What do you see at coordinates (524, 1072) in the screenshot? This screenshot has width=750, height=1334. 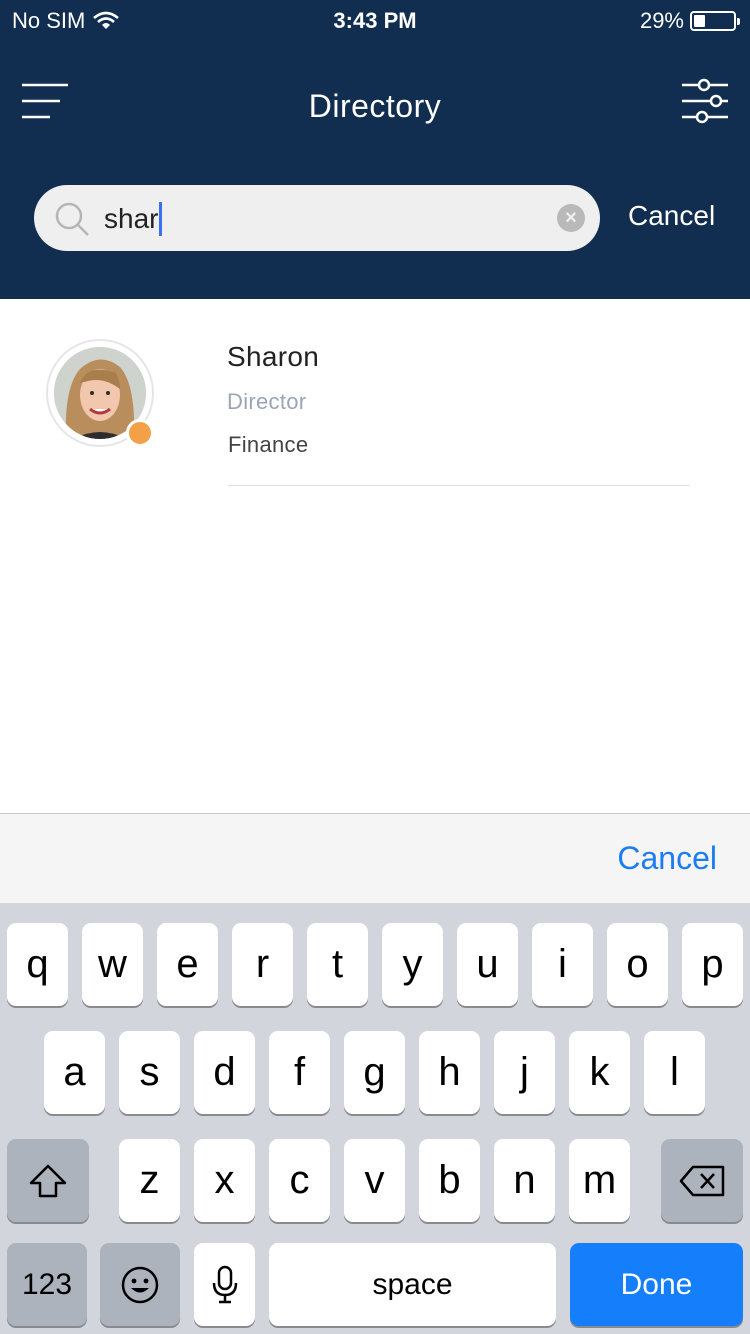 I see `key-j: j` at bounding box center [524, 1072].